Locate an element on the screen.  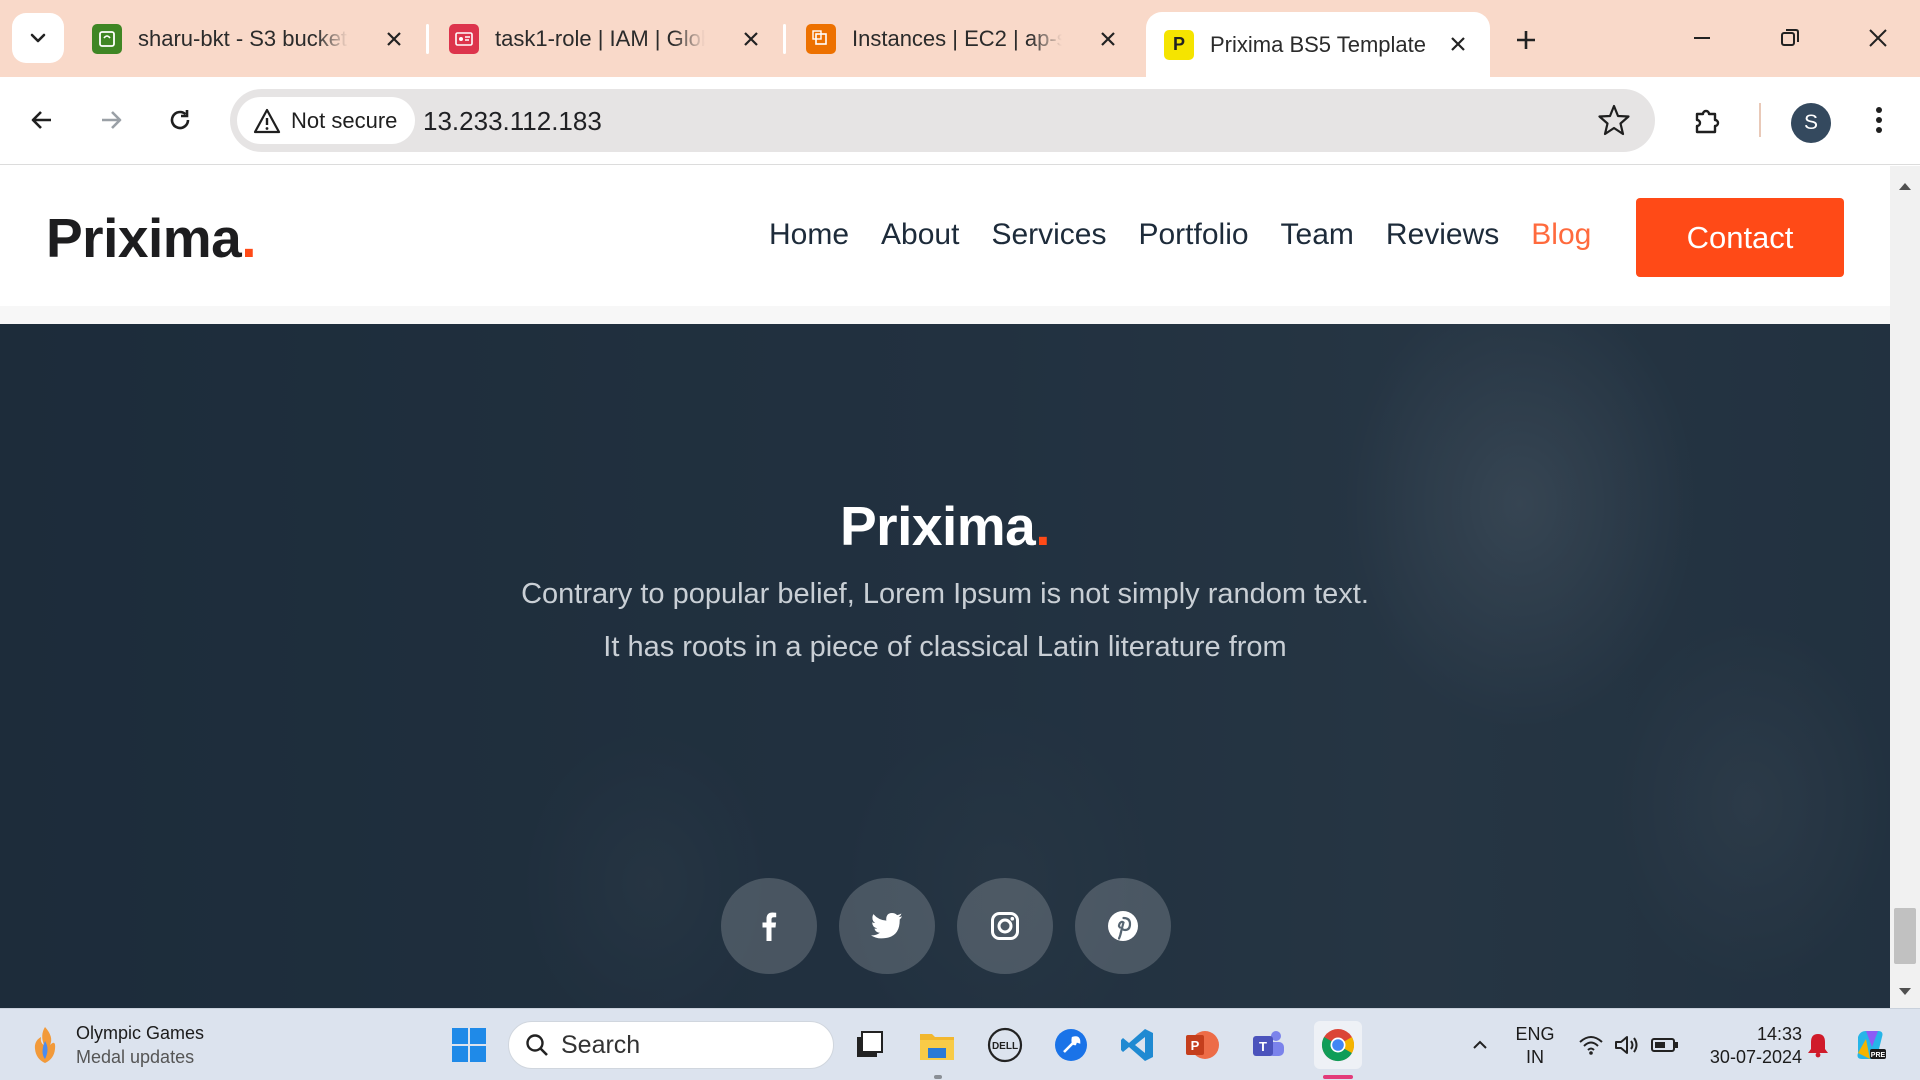
file-explorer-button is located at coordinates (937, 1045).